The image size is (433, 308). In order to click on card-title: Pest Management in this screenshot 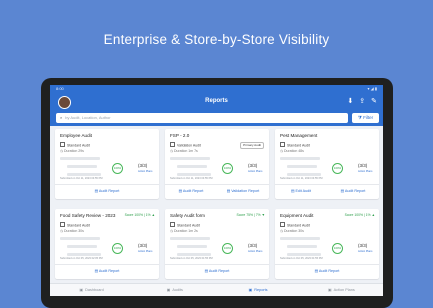, I will do `click(299, 135)`.